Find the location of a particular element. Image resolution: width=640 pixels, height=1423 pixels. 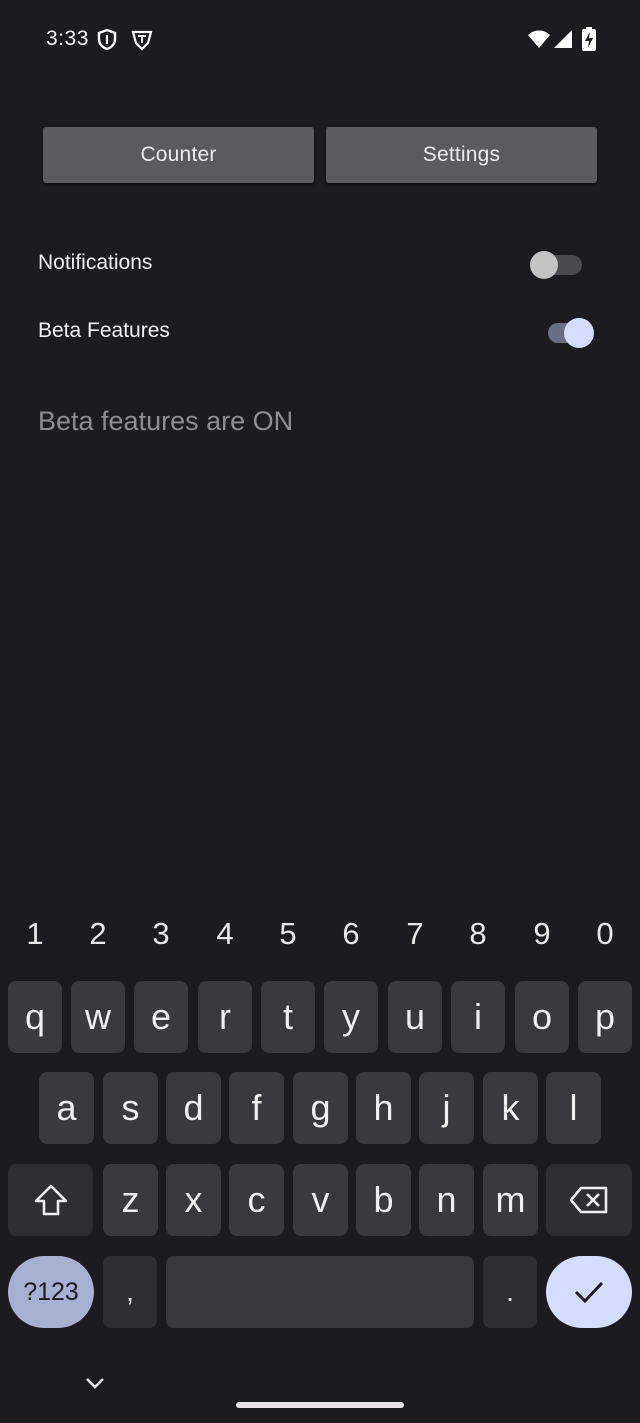

beta-features-label: Beta Features is located at coordinates (104, 330).